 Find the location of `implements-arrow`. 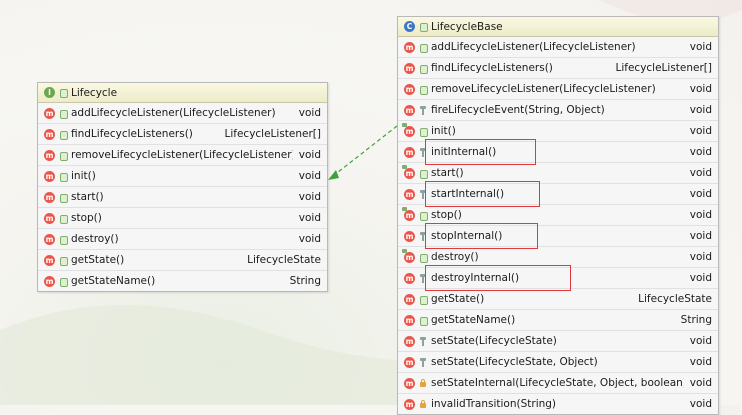

implements-arrow is located at coordinates (363, 152).